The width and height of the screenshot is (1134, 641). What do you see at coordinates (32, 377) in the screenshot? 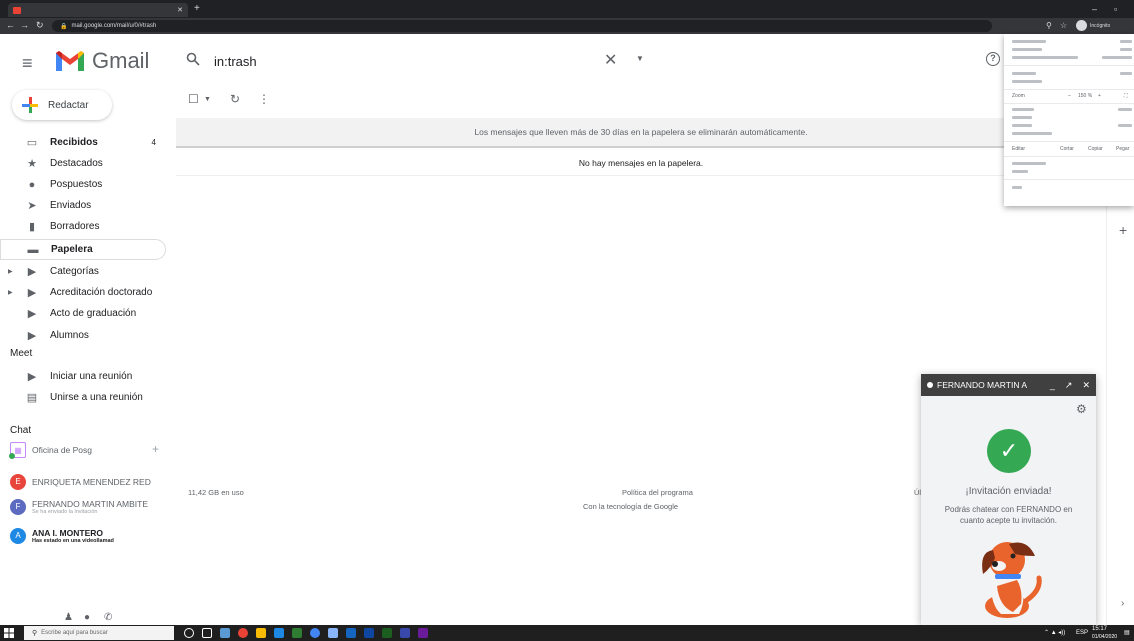
I see `video-icon: ▶` at bounding box center [32, 377].